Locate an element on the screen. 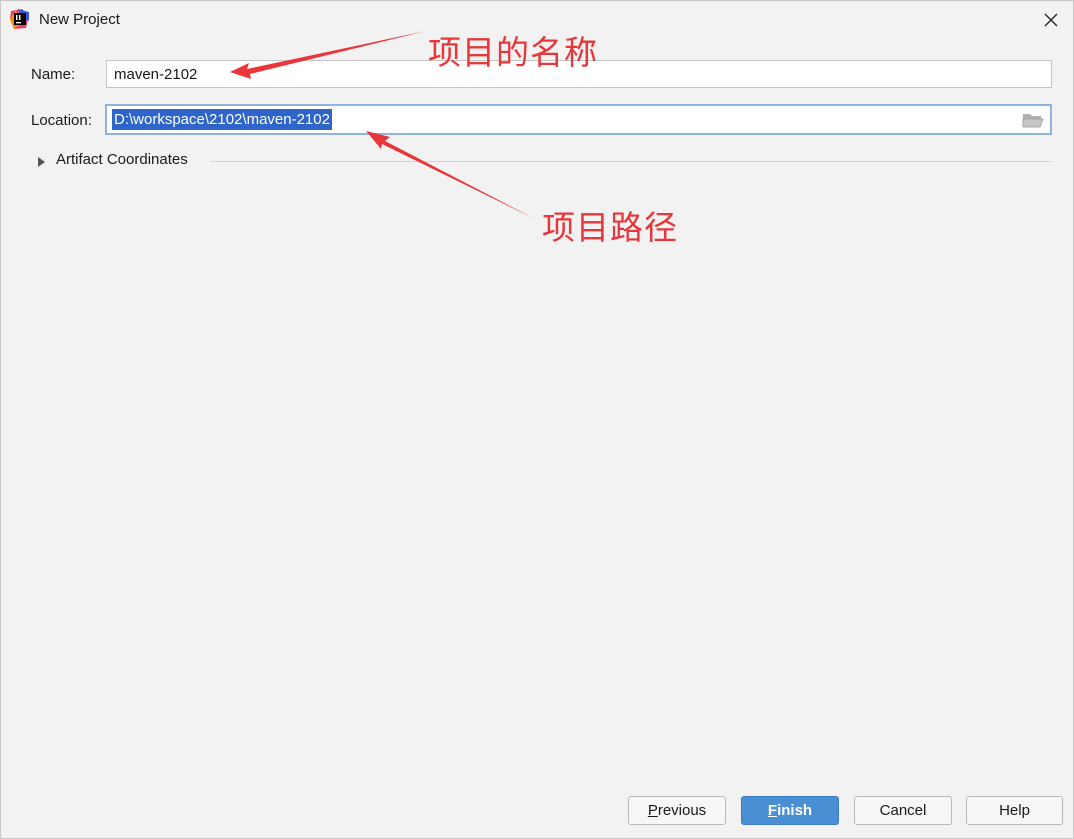 The width and height of the screenshot is (1074, 839). cancel-button: Cancel is located at coordinates (903, 810).